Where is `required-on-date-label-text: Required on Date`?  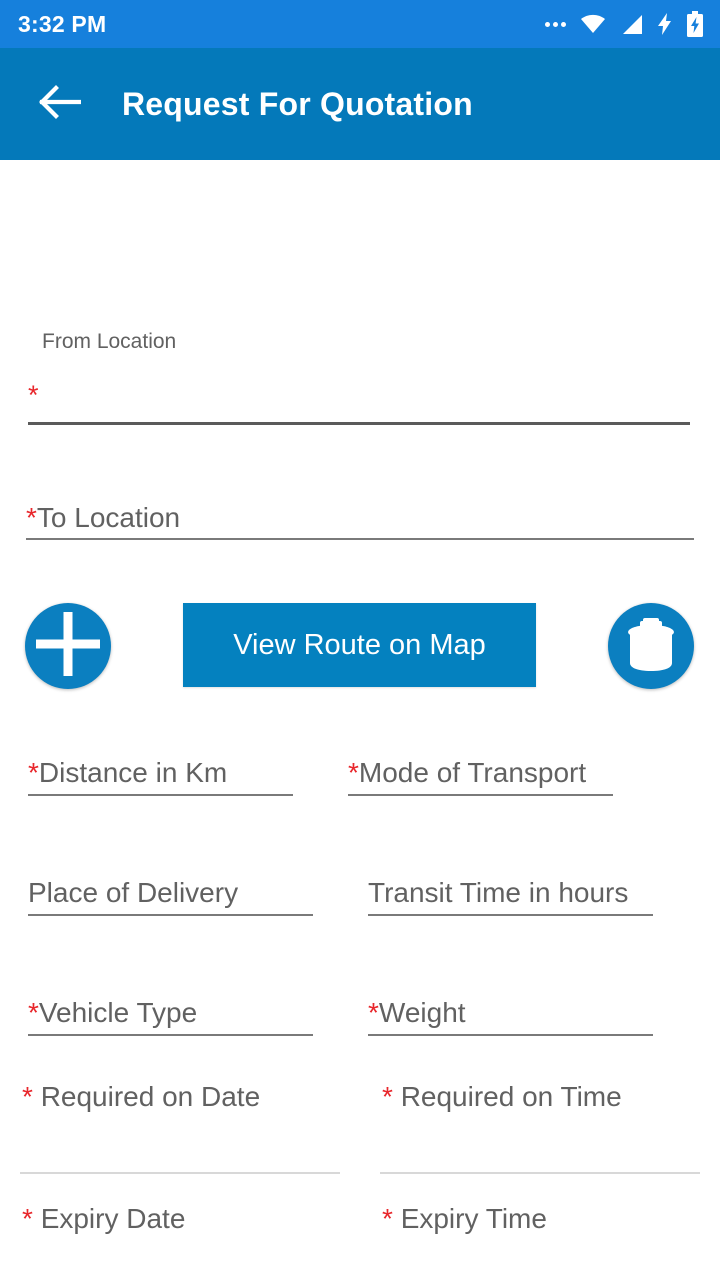 required-on-date-label-text: Required on Date is located at coordinates (150, 1096).